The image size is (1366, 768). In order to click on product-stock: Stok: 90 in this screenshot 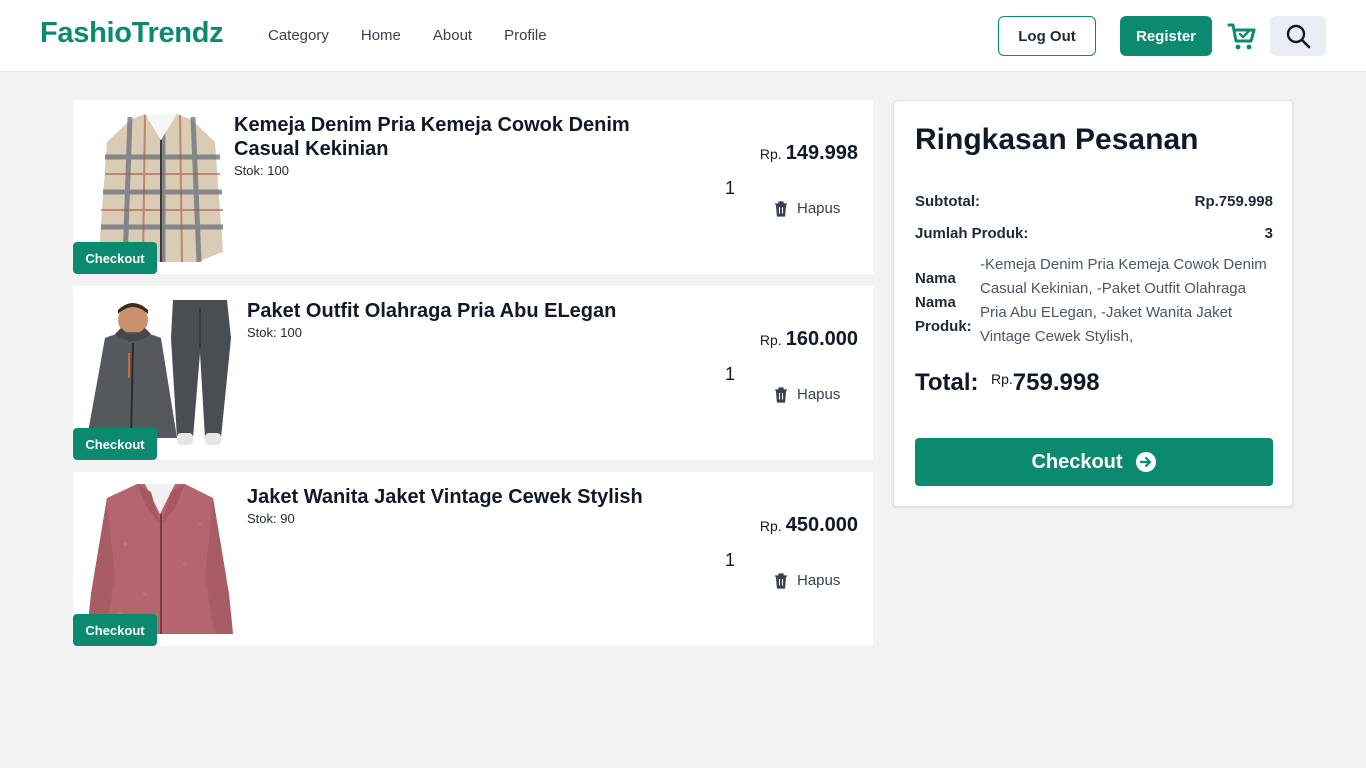, I will do `click(271, 518)`.